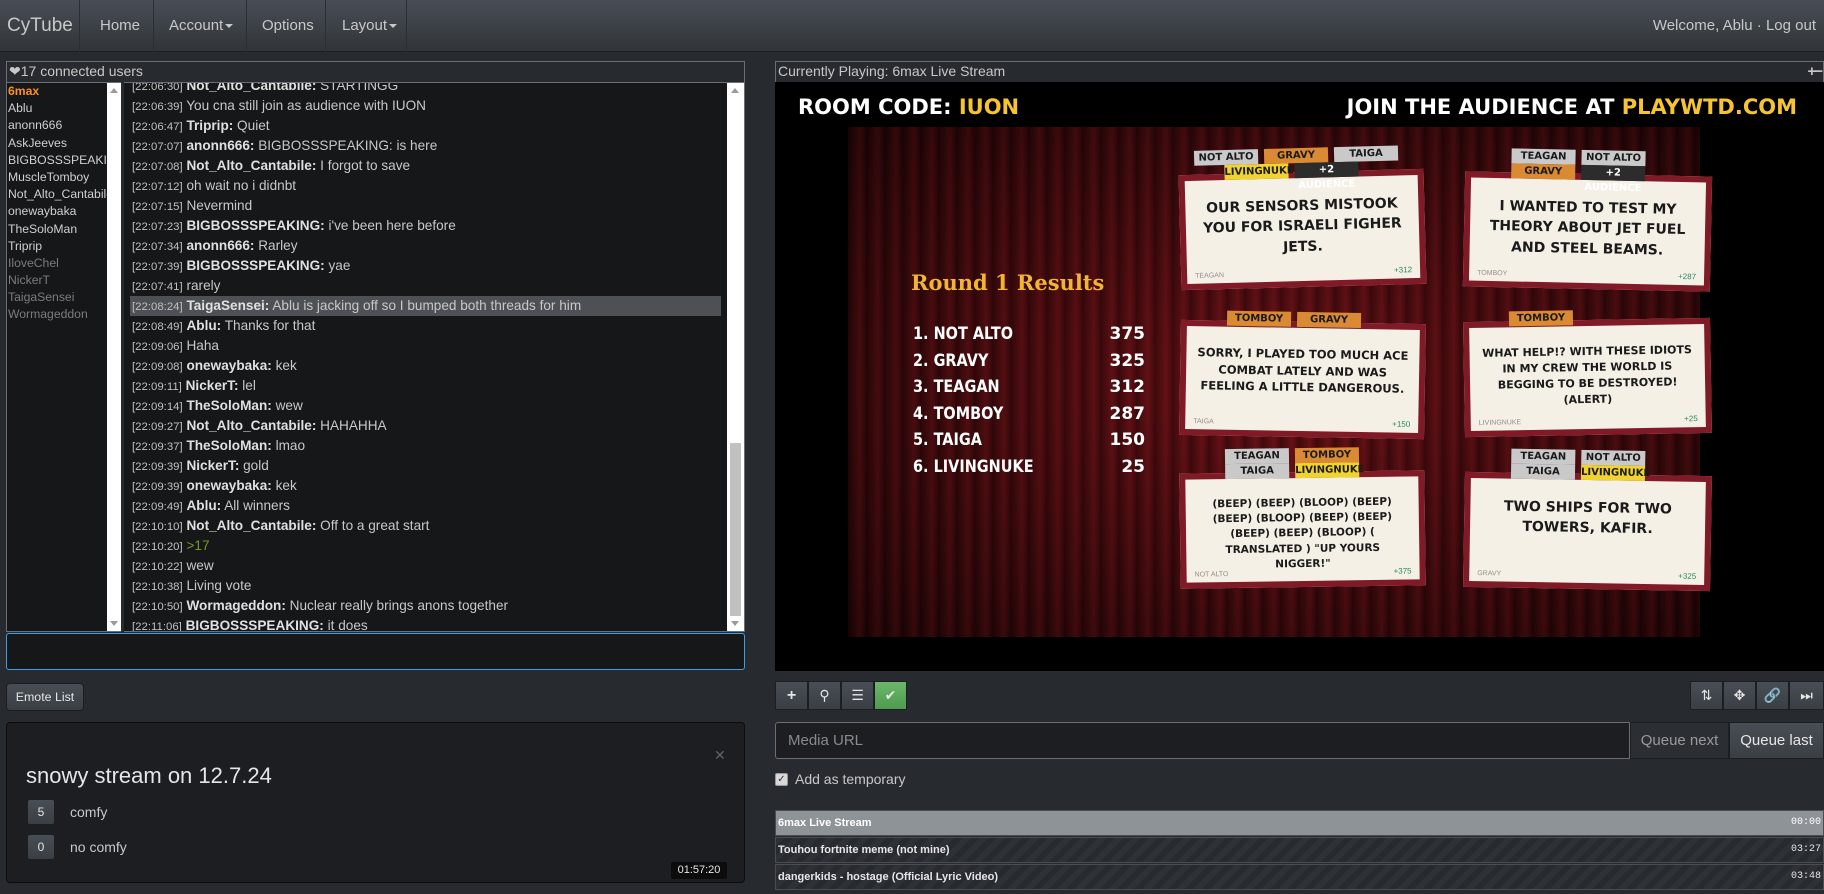 The image size is (1824, 894). Describe the element at coordinates (288, 445) in the screenshot. I see `chat-text: lmao` at that location.